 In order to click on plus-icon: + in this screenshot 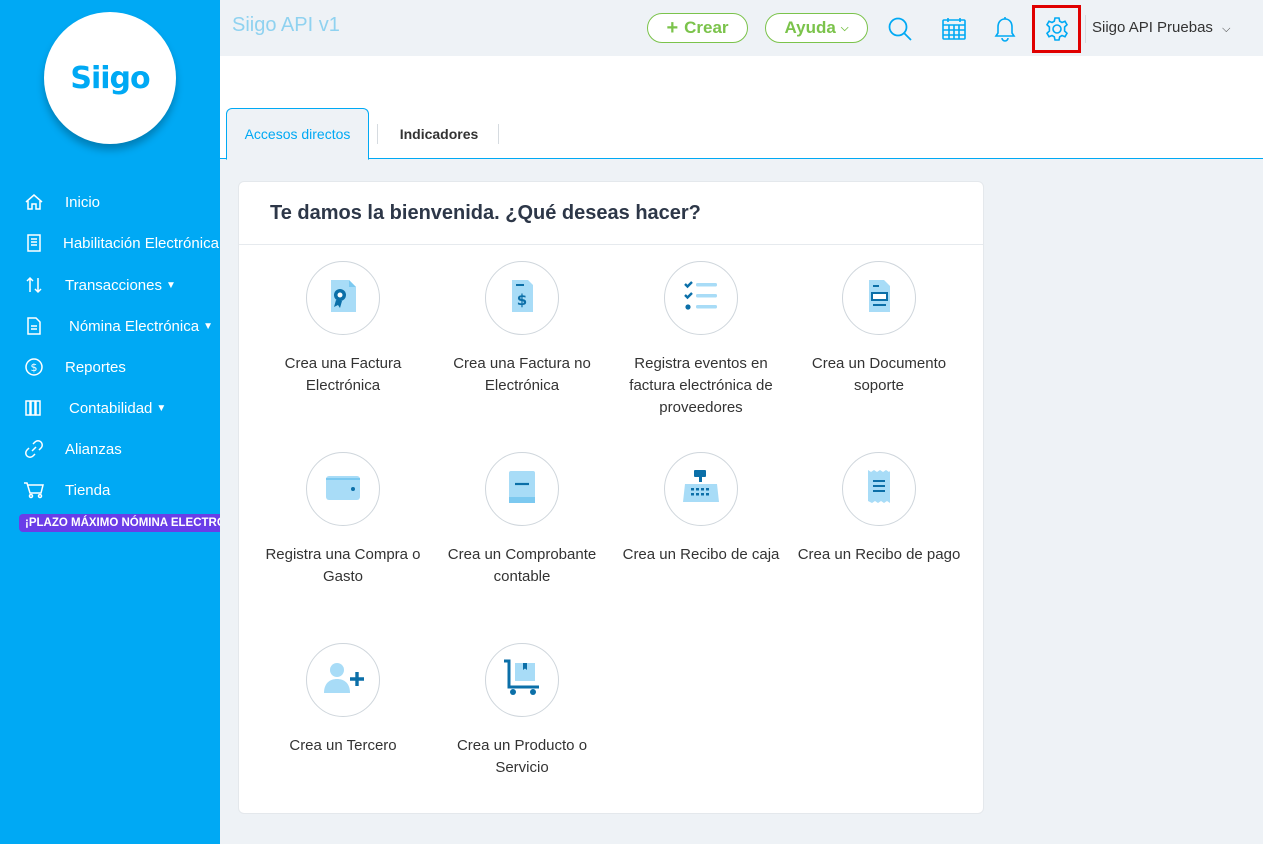, I will do `click(672, 28)`.